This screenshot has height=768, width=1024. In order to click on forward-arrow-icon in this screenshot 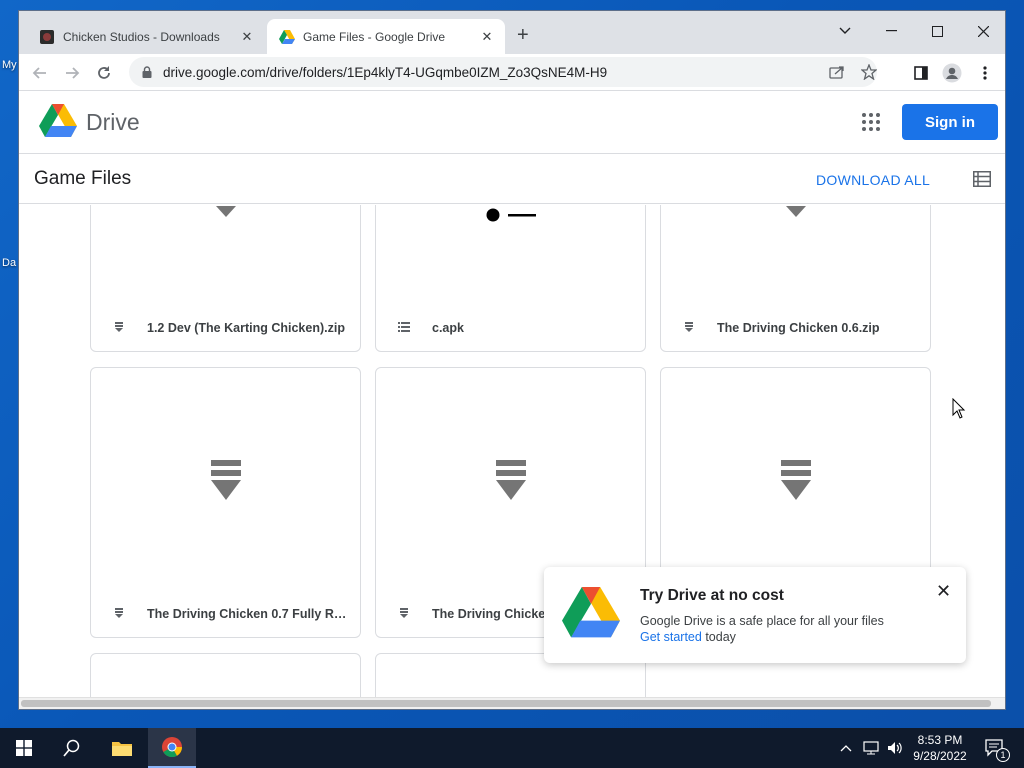, I will do `click(72, 73)`.